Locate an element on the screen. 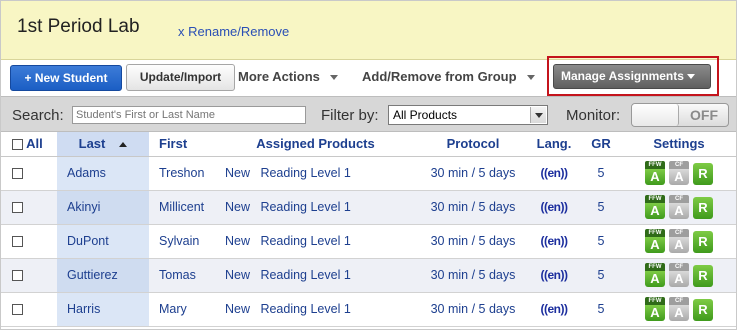 This screenshot has height=330, width=737. new-student-button: + New Student is located at coordinates (66, 78).